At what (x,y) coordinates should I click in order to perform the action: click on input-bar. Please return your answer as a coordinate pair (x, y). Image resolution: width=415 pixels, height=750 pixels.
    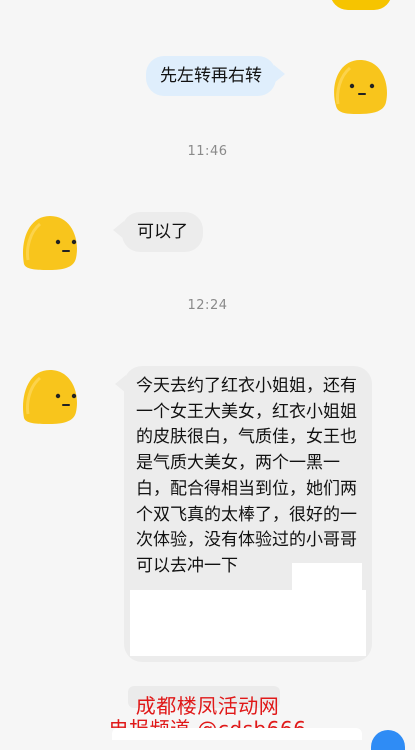
    Looking at the image, I should click on (207, 739).